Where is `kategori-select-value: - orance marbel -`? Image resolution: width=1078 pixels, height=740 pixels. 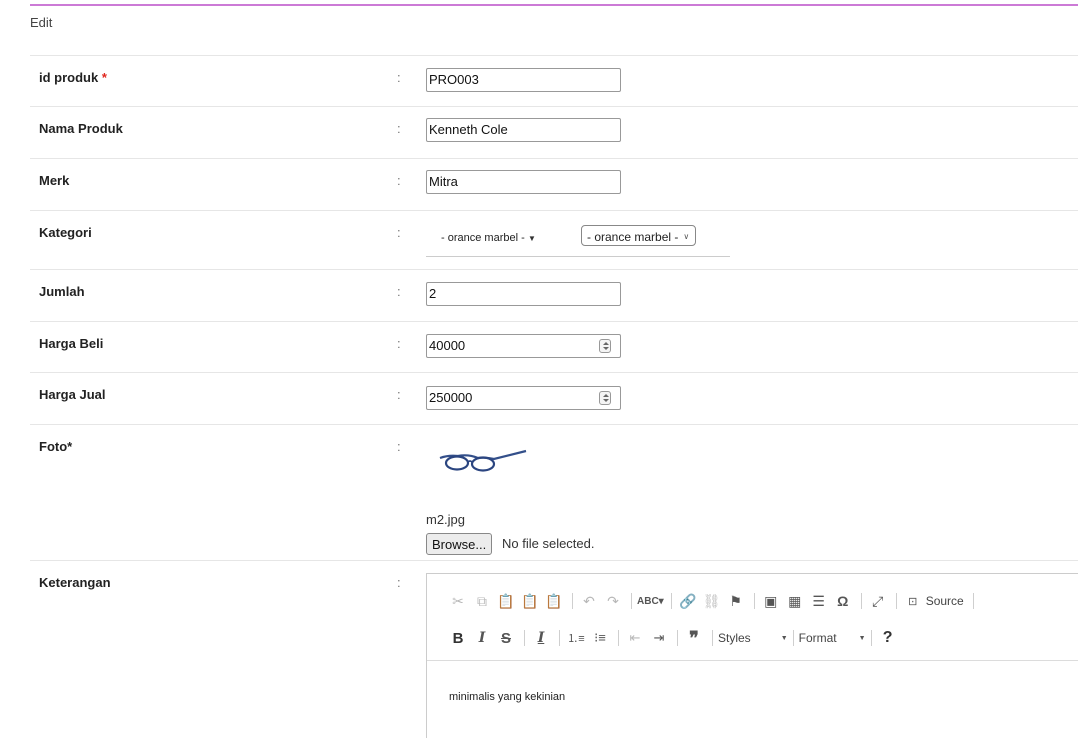 kategori-select-value: - orance marbel - is located at coordinates (633, 236).